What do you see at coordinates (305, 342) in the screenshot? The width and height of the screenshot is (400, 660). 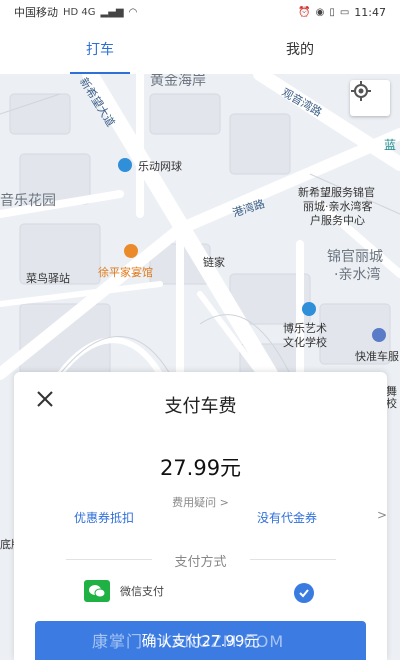 I see `map-label-bole-2: 文化学校` at bounding box center [305, 342].